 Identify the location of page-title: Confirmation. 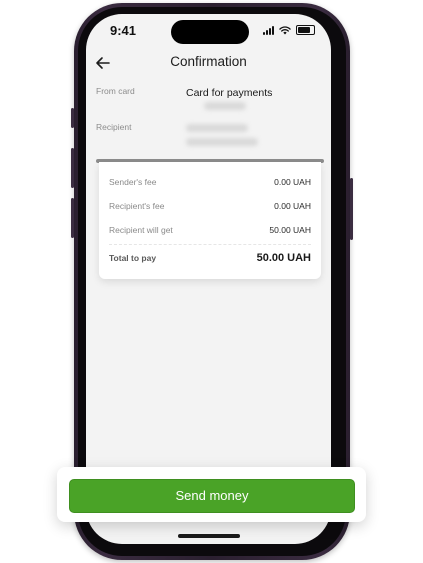
(208, 61).